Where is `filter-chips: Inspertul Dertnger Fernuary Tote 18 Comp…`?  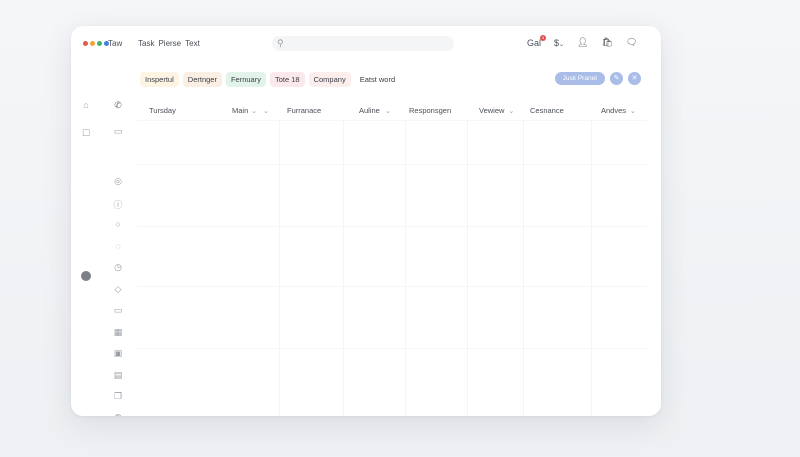
filter-chips: Inspertul Dertnger Fernuary Tote 18 Comp… is located at coordinates (270, 79).